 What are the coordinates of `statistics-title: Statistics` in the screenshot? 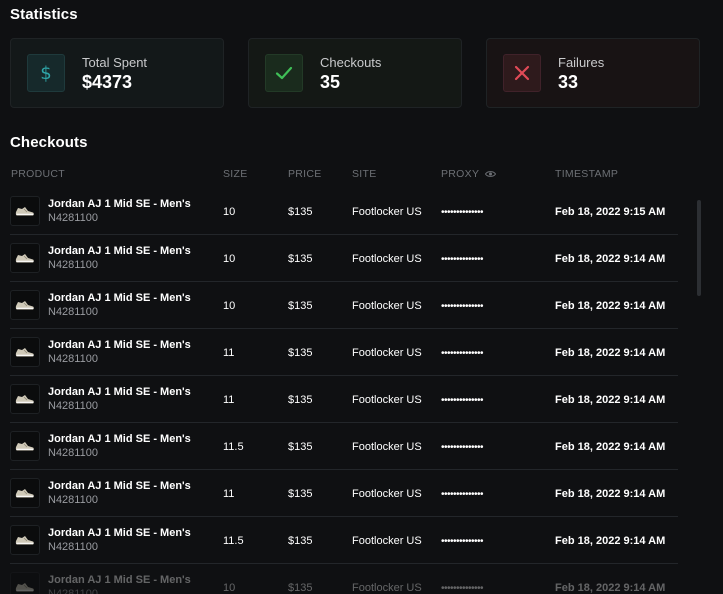 It's located at (44, 14).